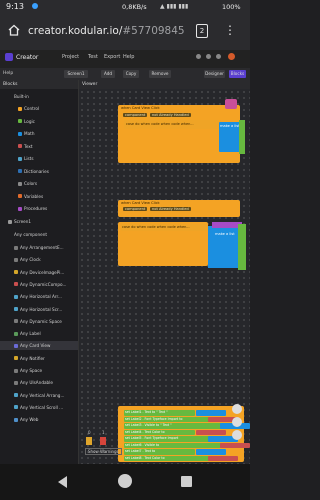  What do you see at coordinates (76, 74) in the screenshot?
I see `screen-selector: Screen1` at bounding box center [76, 74].